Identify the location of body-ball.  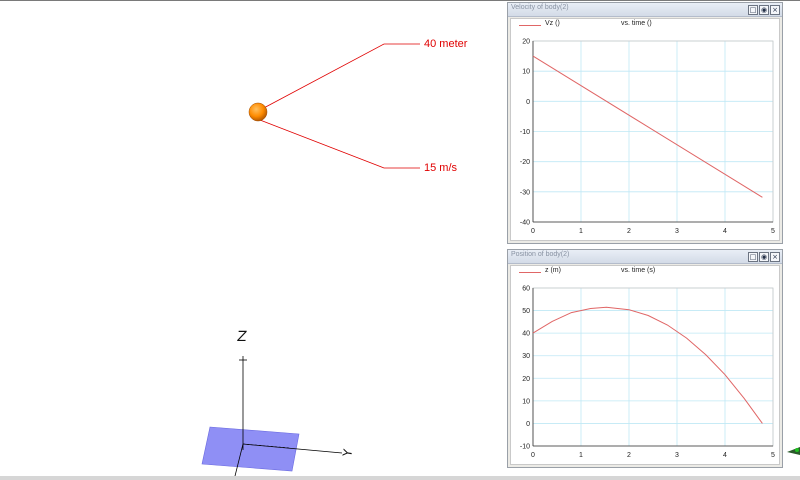
(258, 112).